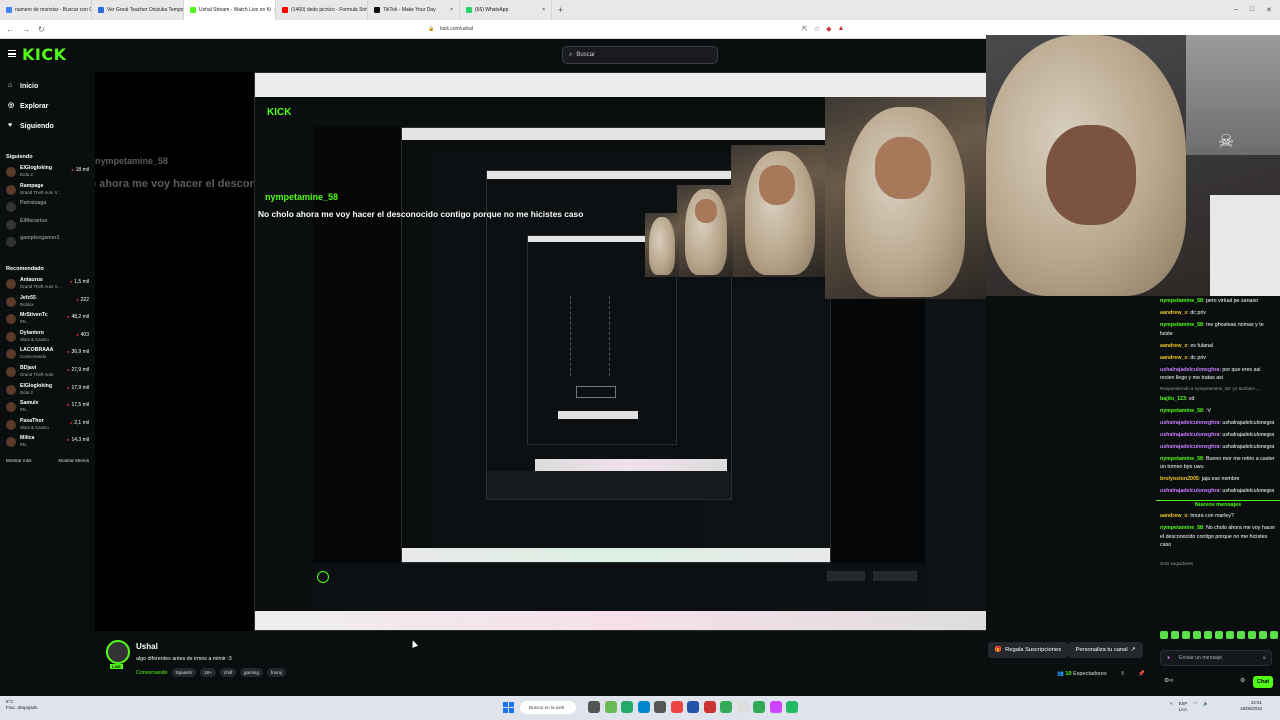 The height and width of the screenshot is (720, 1280). Describe the element at coordinates (46, 10) in the screenshot. I see `browser-tab: numero de monstar - Buscar con Go×` at that location.